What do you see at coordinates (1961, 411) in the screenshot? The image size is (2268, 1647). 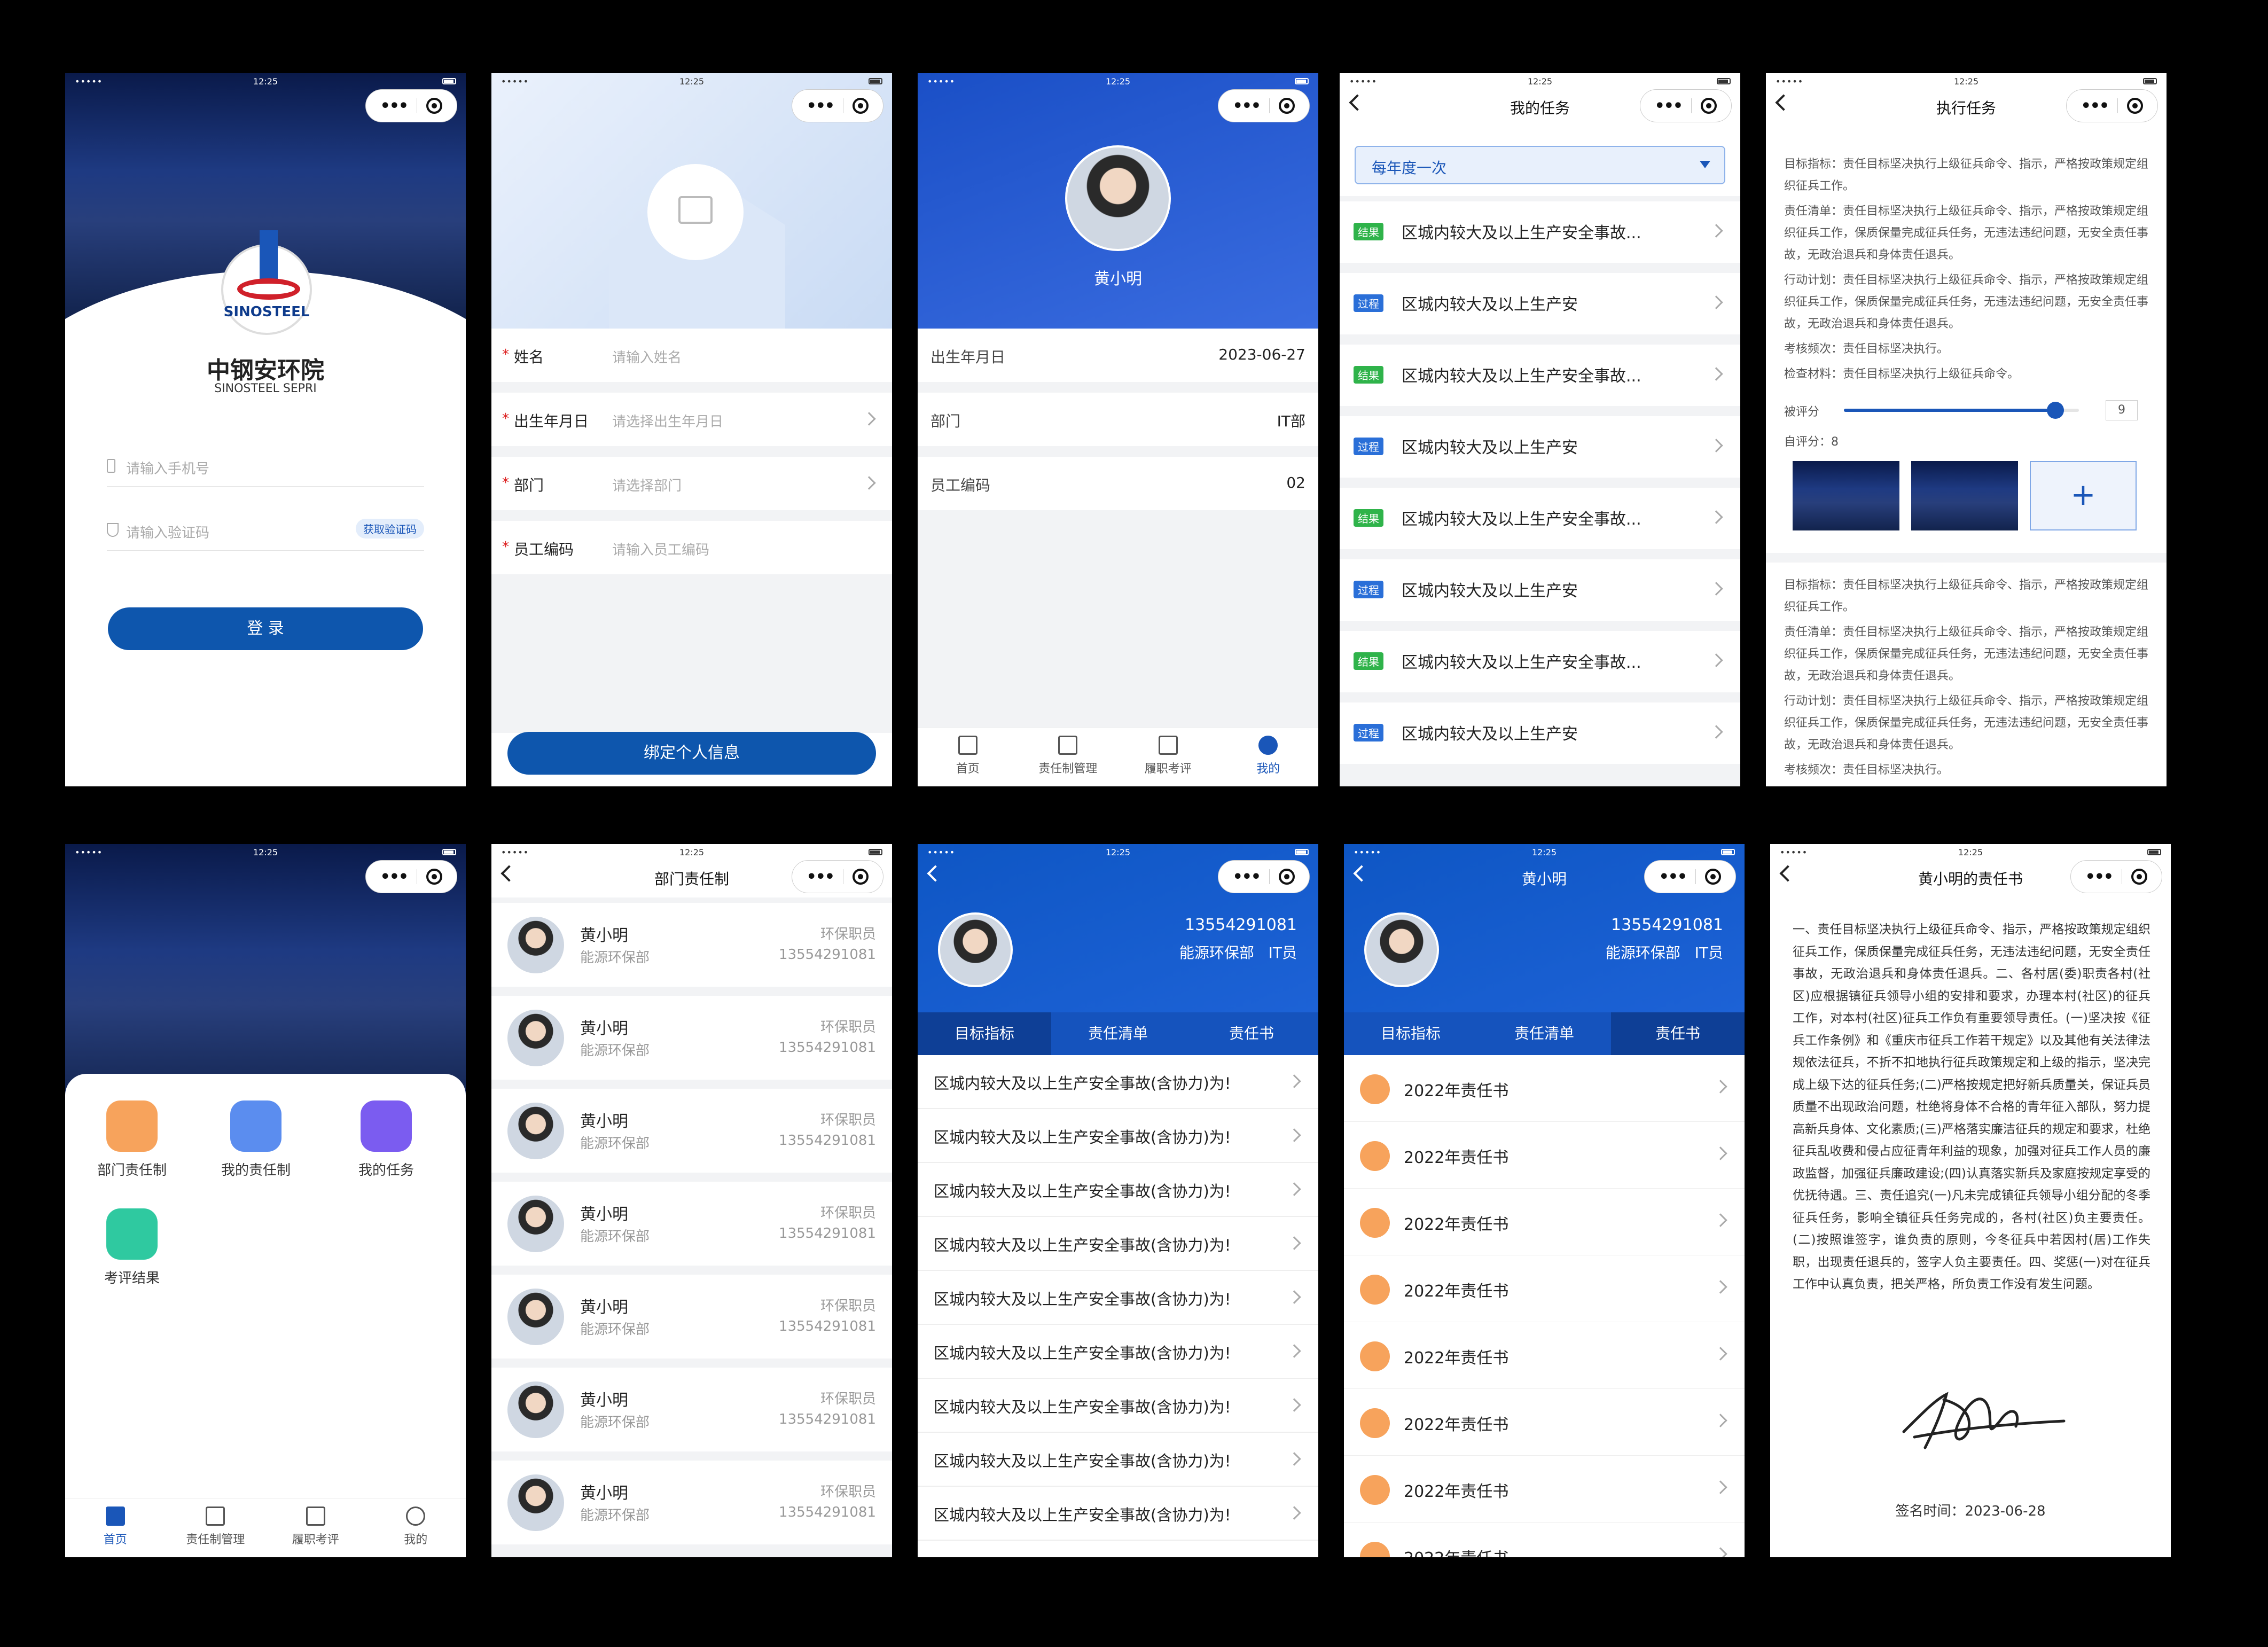 I see `score-slider` at bounding box center [1961, 411].